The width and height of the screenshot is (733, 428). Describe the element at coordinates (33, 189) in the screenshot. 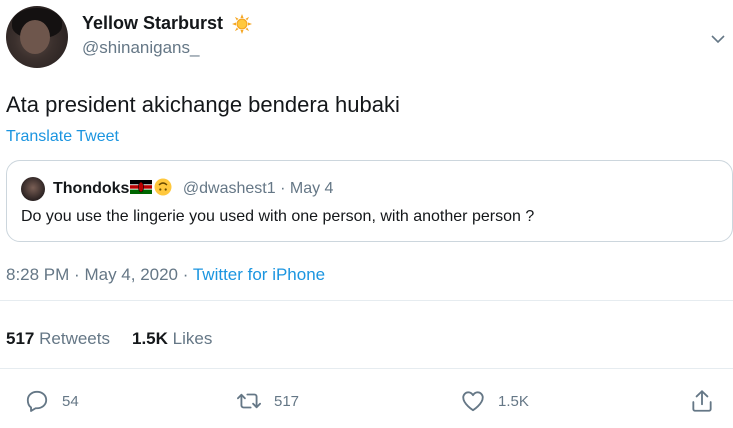

I see `quoted-avatar` at that location.